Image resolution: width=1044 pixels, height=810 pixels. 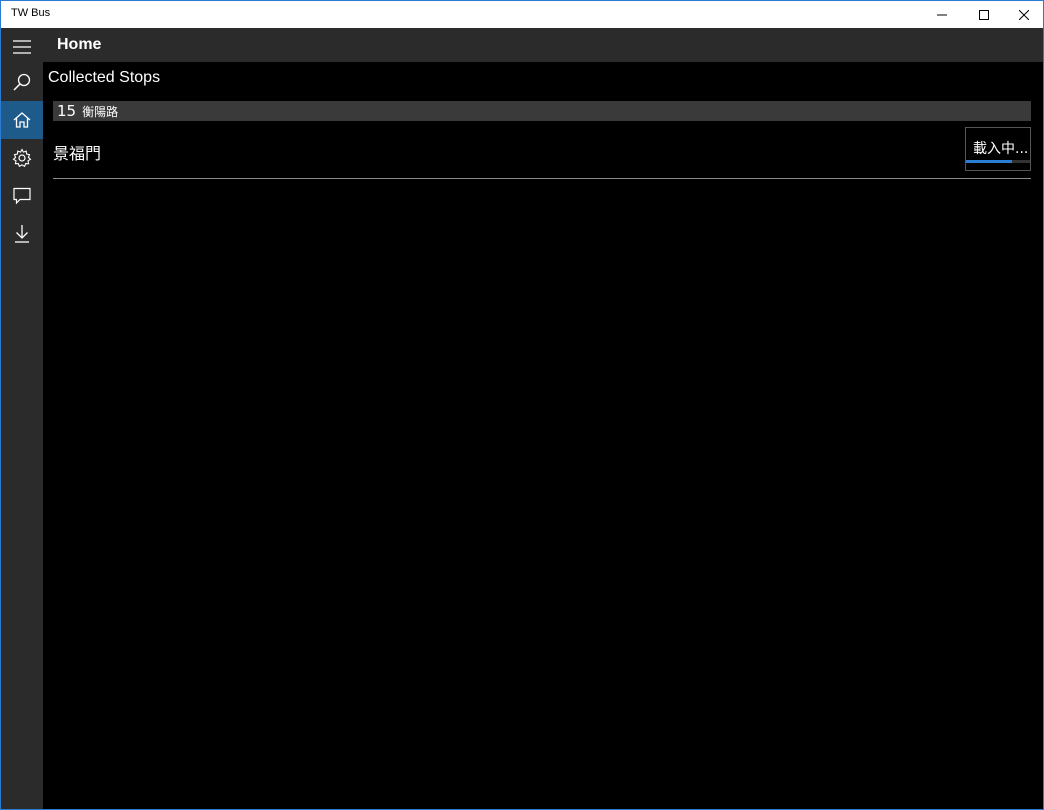 What do you see at coordinates (522, 14) in the screenshot?
I see `title-bar: TW Bus` at bounding box center [522, 14].